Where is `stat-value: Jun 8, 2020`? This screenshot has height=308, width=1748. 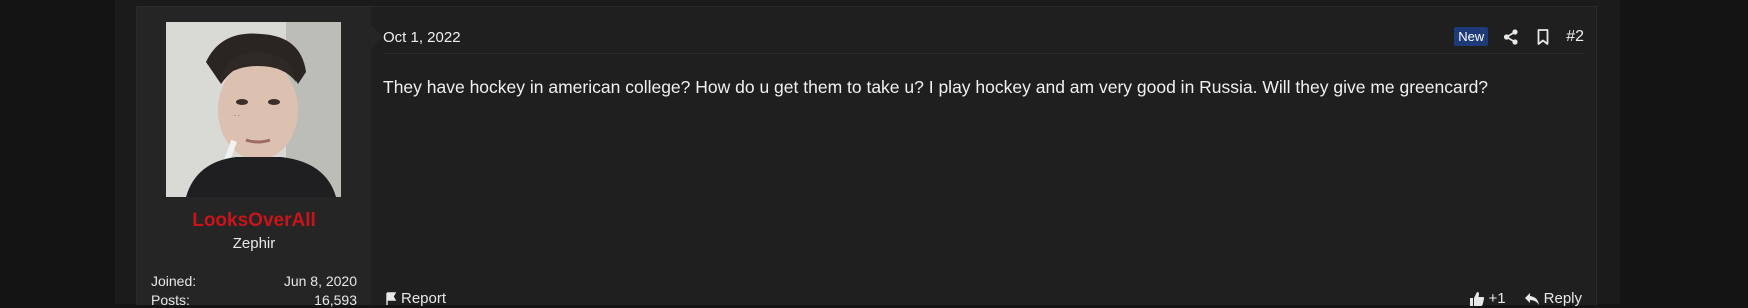 stat-value: Jun 8, 2020 is located at coordinates (320, 281).